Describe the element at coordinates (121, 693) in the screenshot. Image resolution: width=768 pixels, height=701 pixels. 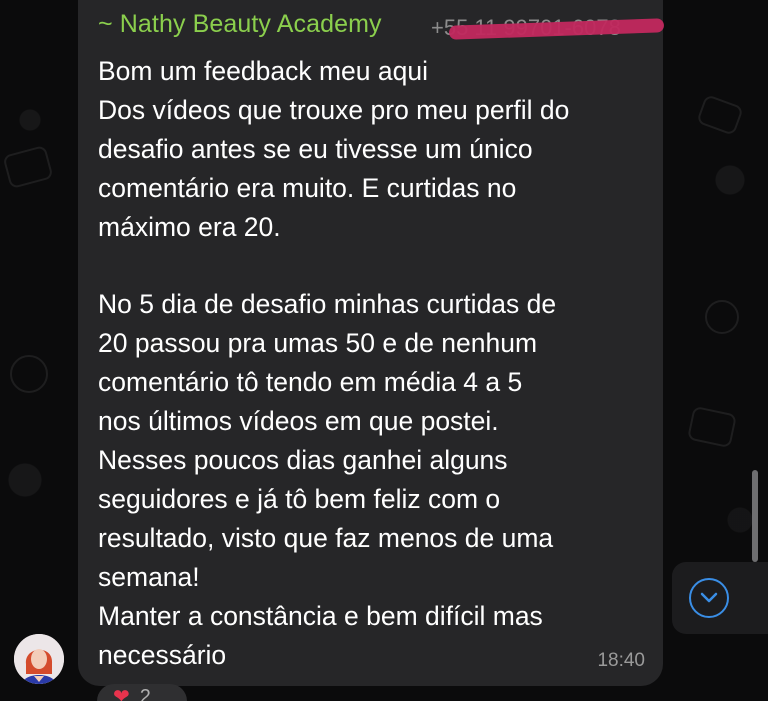
I see `heart-icon: ❤` at that location.